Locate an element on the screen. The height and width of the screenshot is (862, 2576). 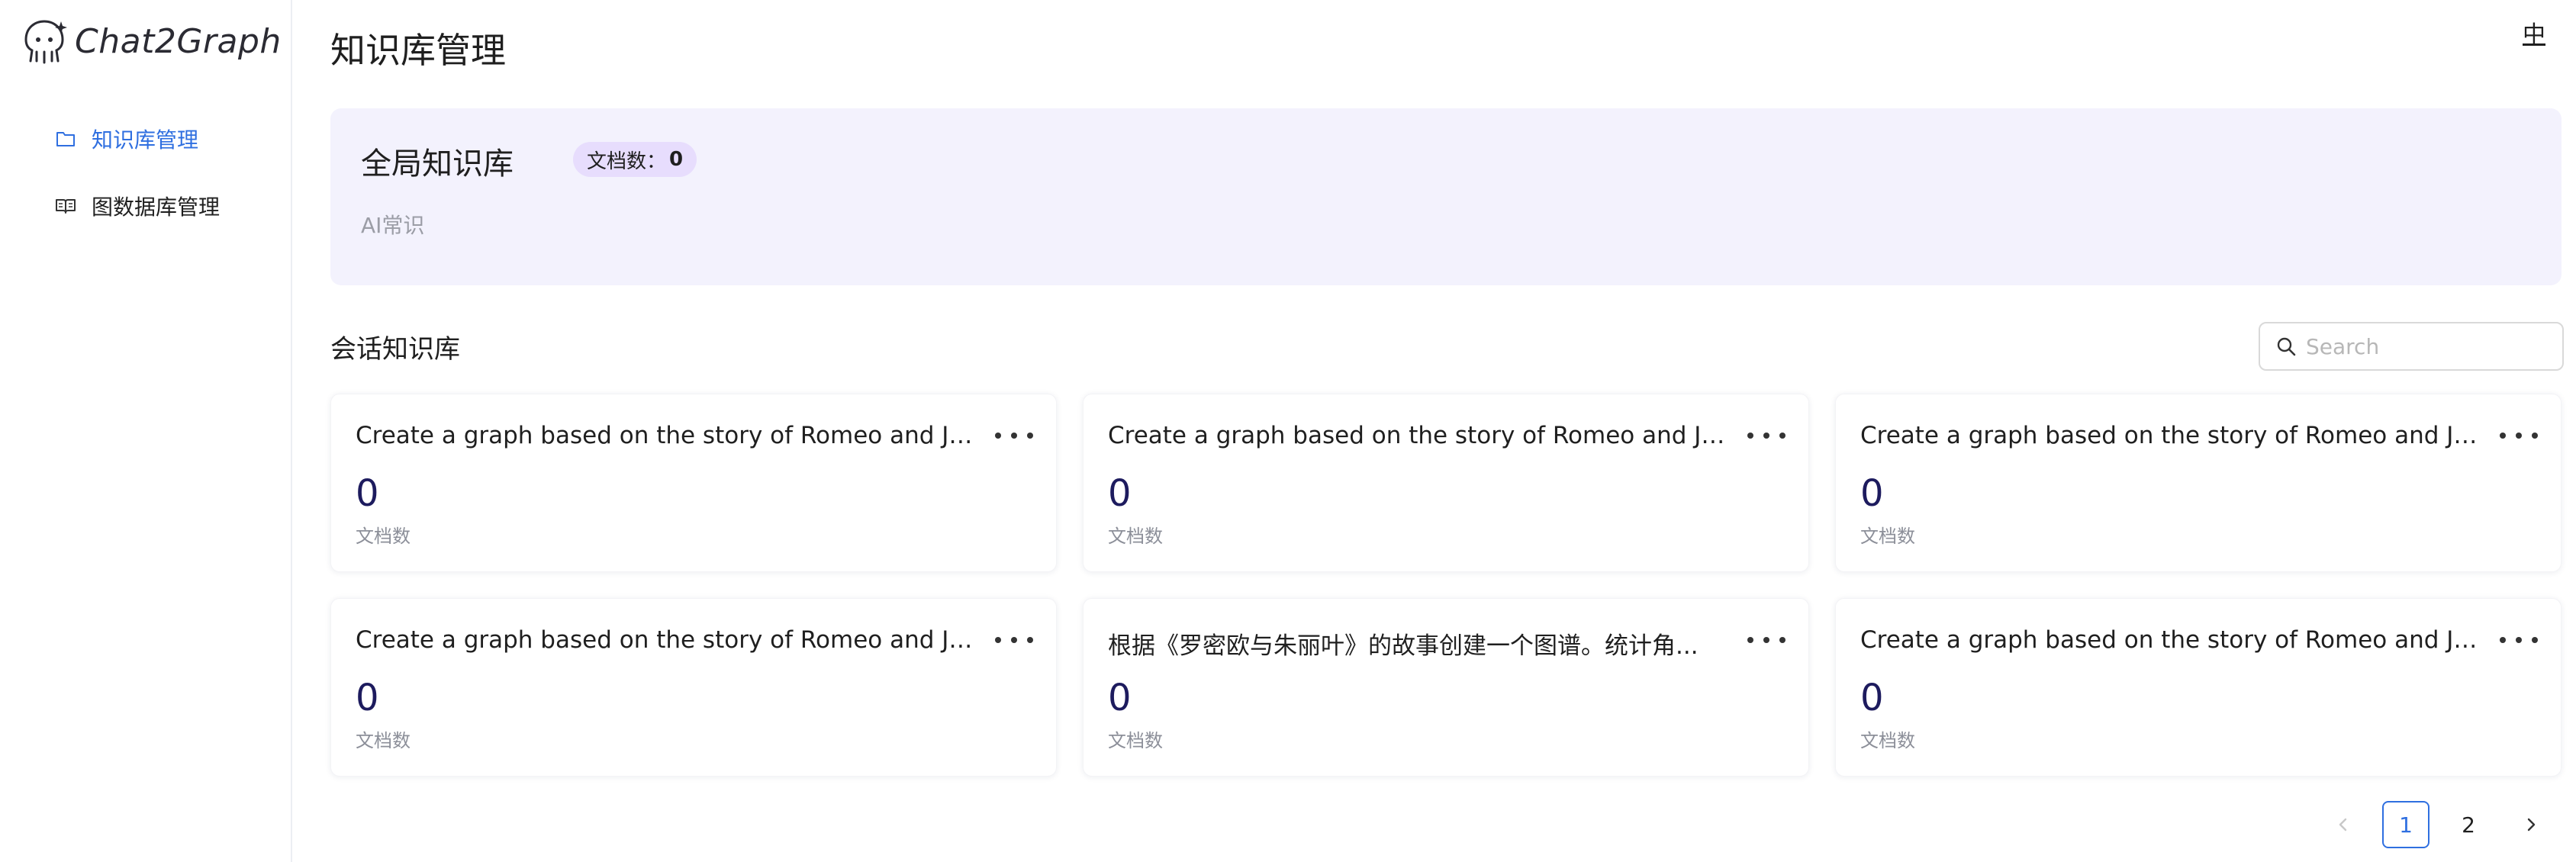
doc-count-badge: 文档数： 0 is located at coordinates (635, 159).